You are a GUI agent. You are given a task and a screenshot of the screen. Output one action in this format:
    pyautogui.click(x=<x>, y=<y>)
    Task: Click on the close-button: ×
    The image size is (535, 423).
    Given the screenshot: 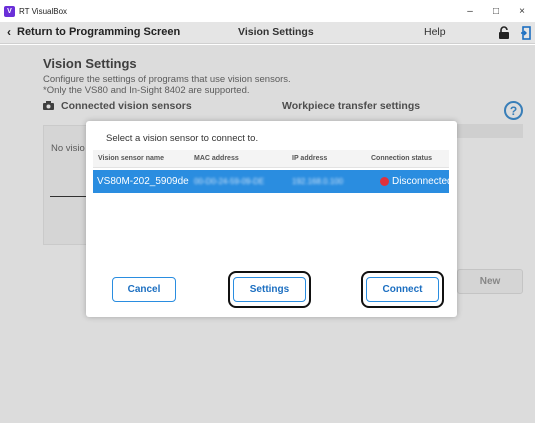 What is the action you would take?
    pyautogui.click(x=522, y=11)
    